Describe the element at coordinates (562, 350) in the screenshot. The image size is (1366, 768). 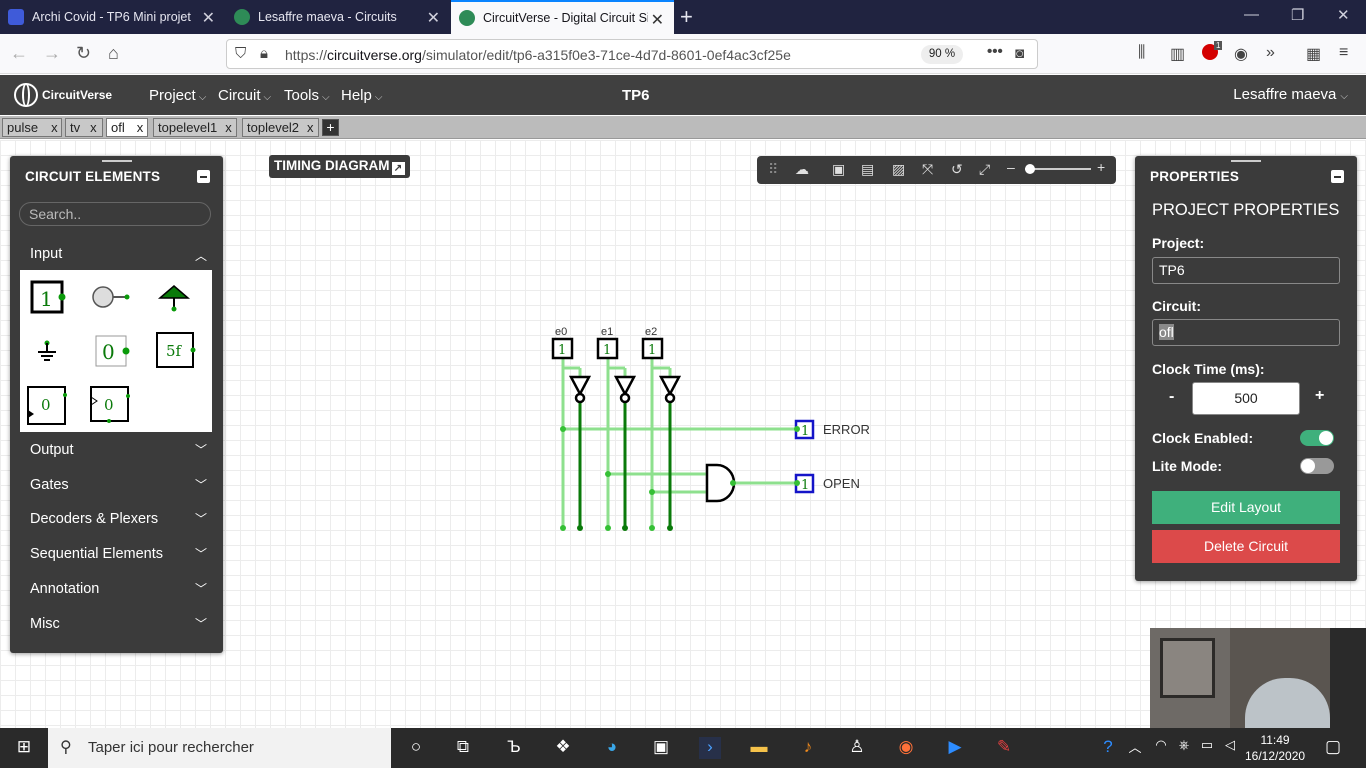
I see `input-e0-value: 1` at that location.